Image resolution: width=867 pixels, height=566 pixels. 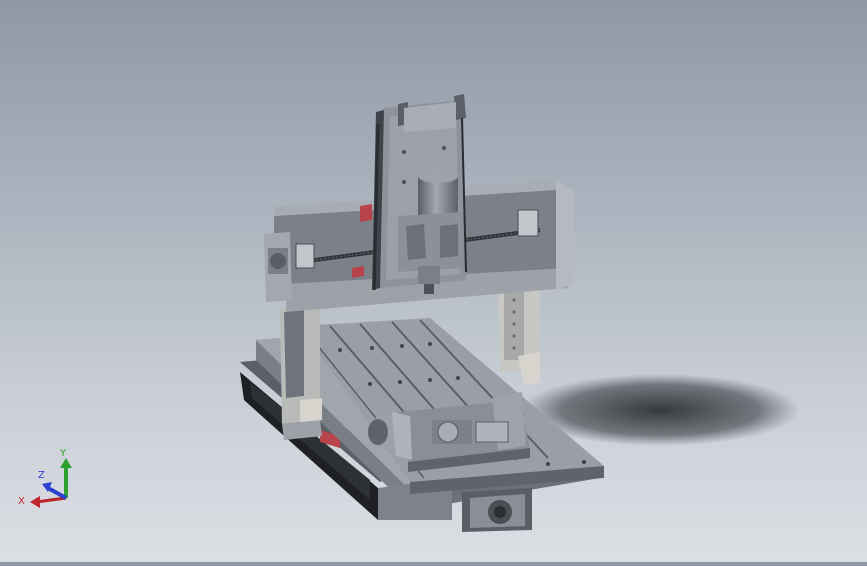 What do you see at coordinates (21, 501) in the screenshot?
I see `x-axis-label: X` at bounding box center [21, 501].